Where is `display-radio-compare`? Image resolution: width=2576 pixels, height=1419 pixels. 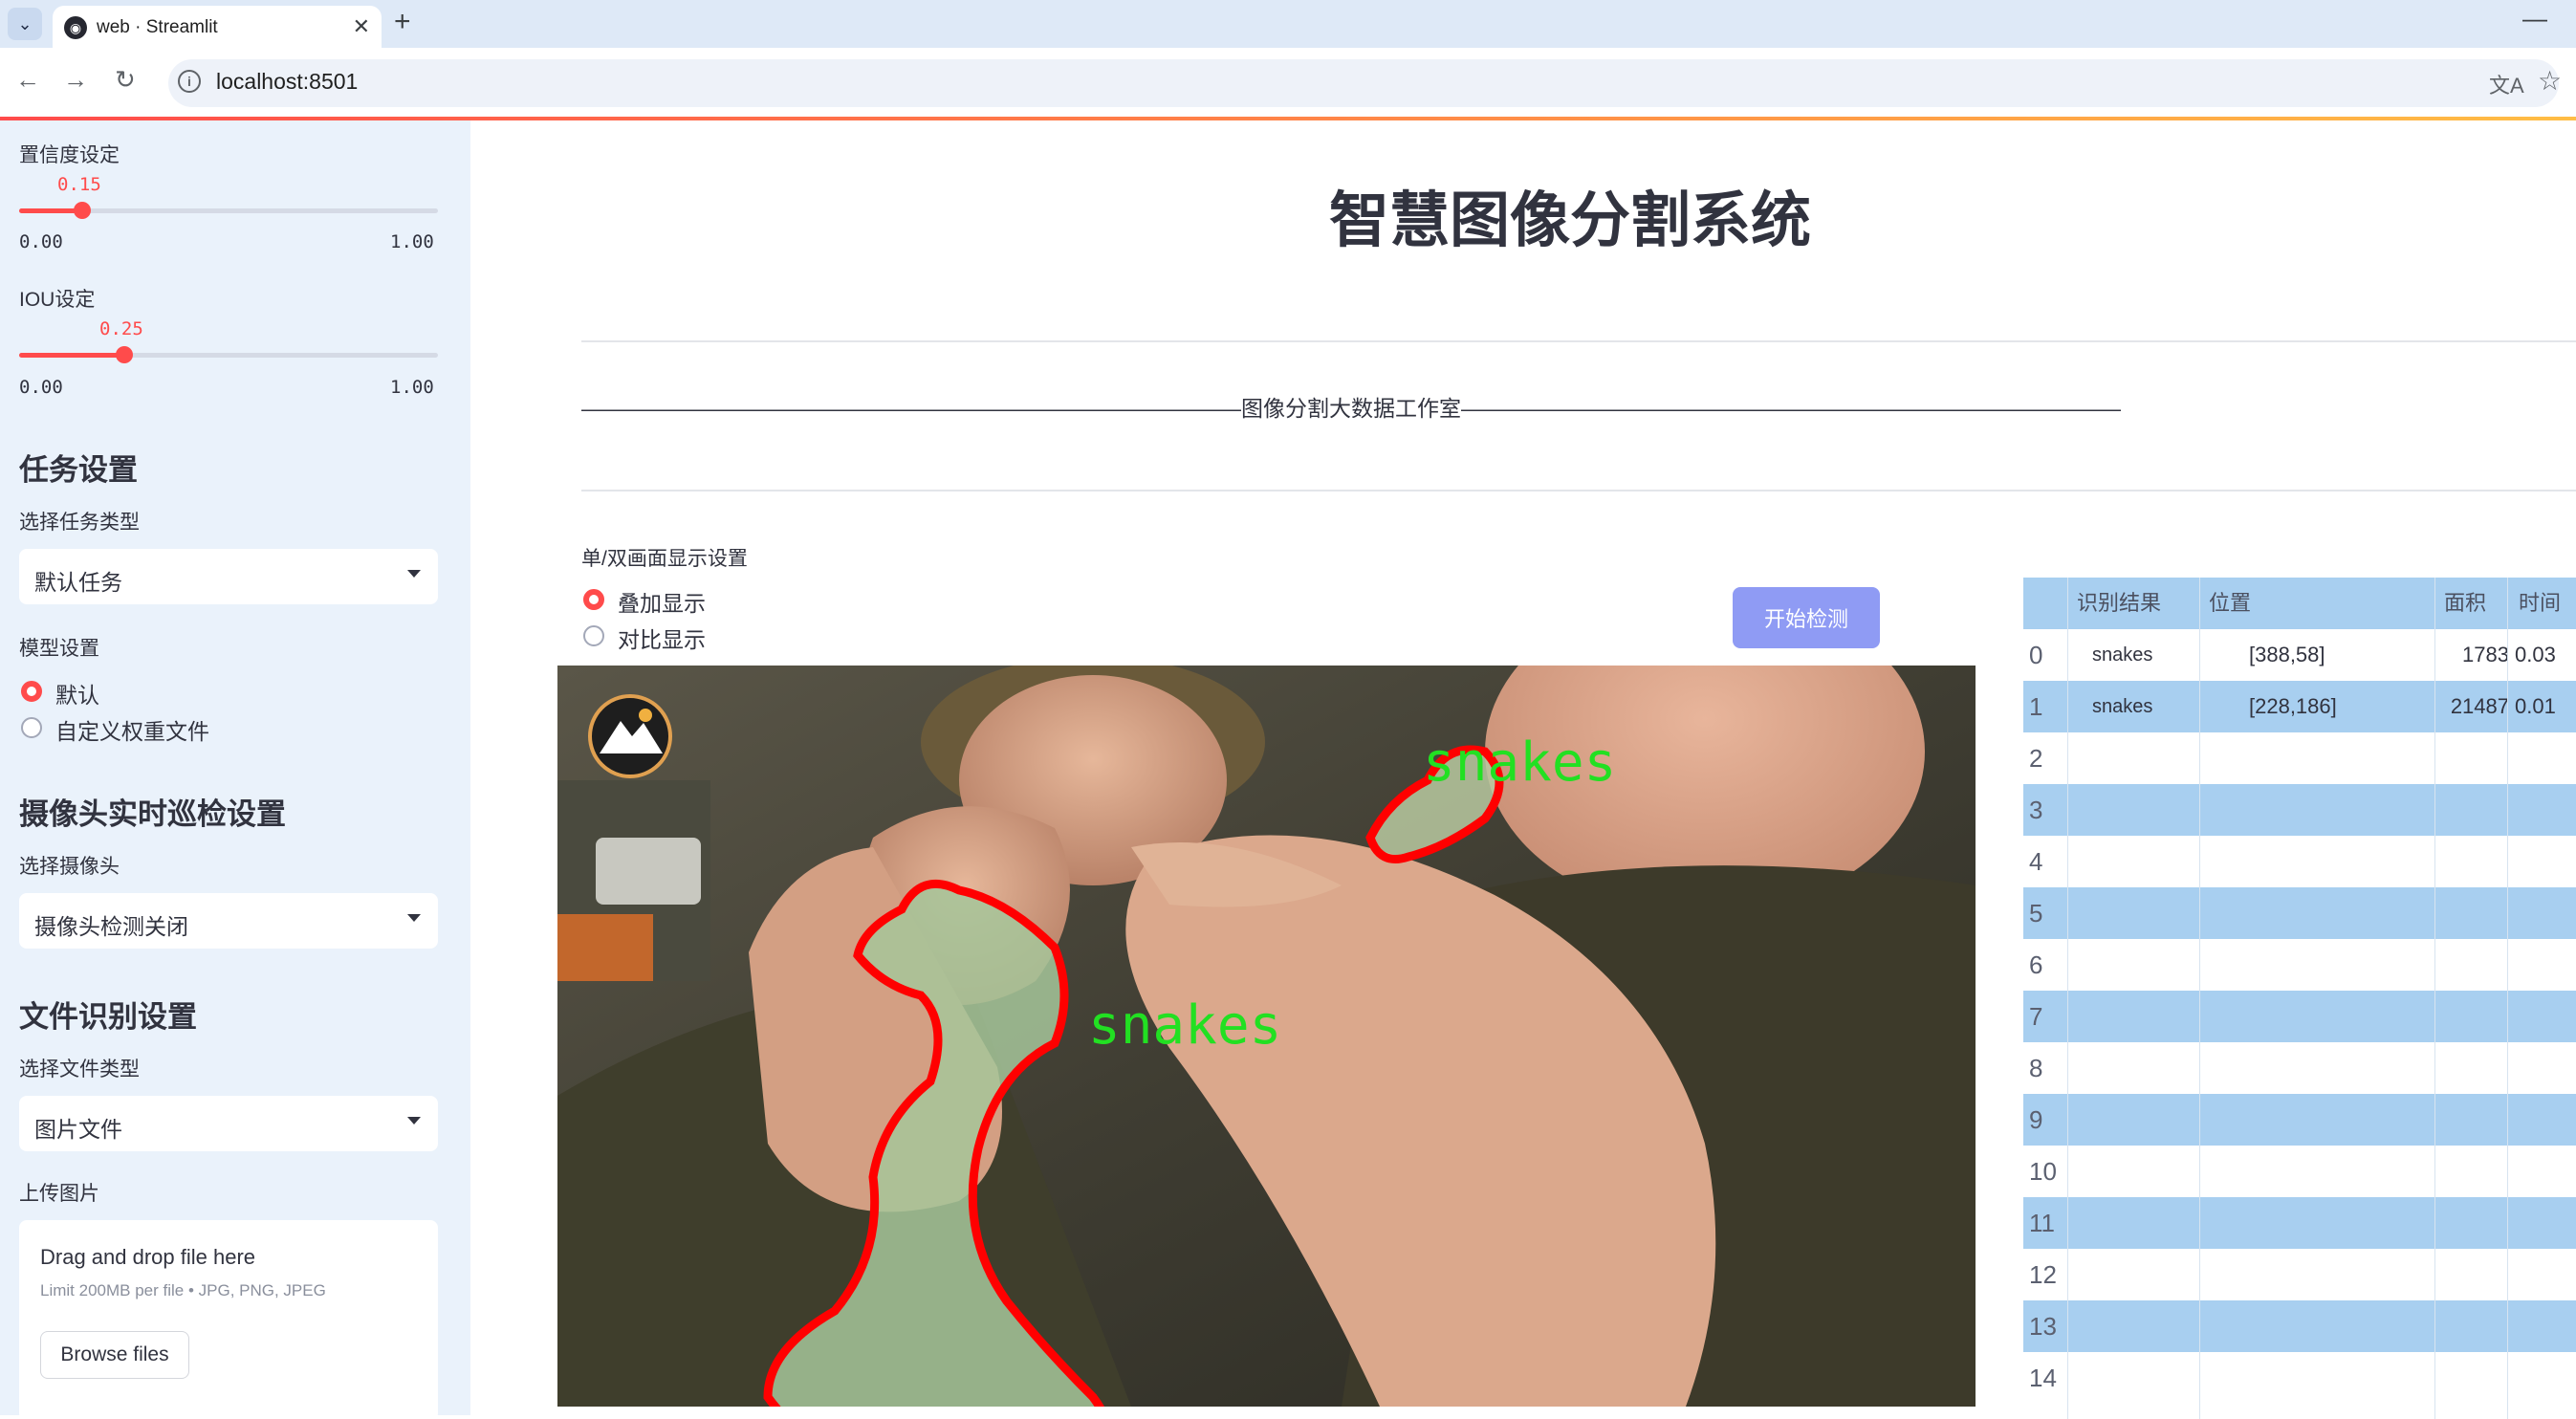 display-radio-compare is located at coordinates (593, 635).